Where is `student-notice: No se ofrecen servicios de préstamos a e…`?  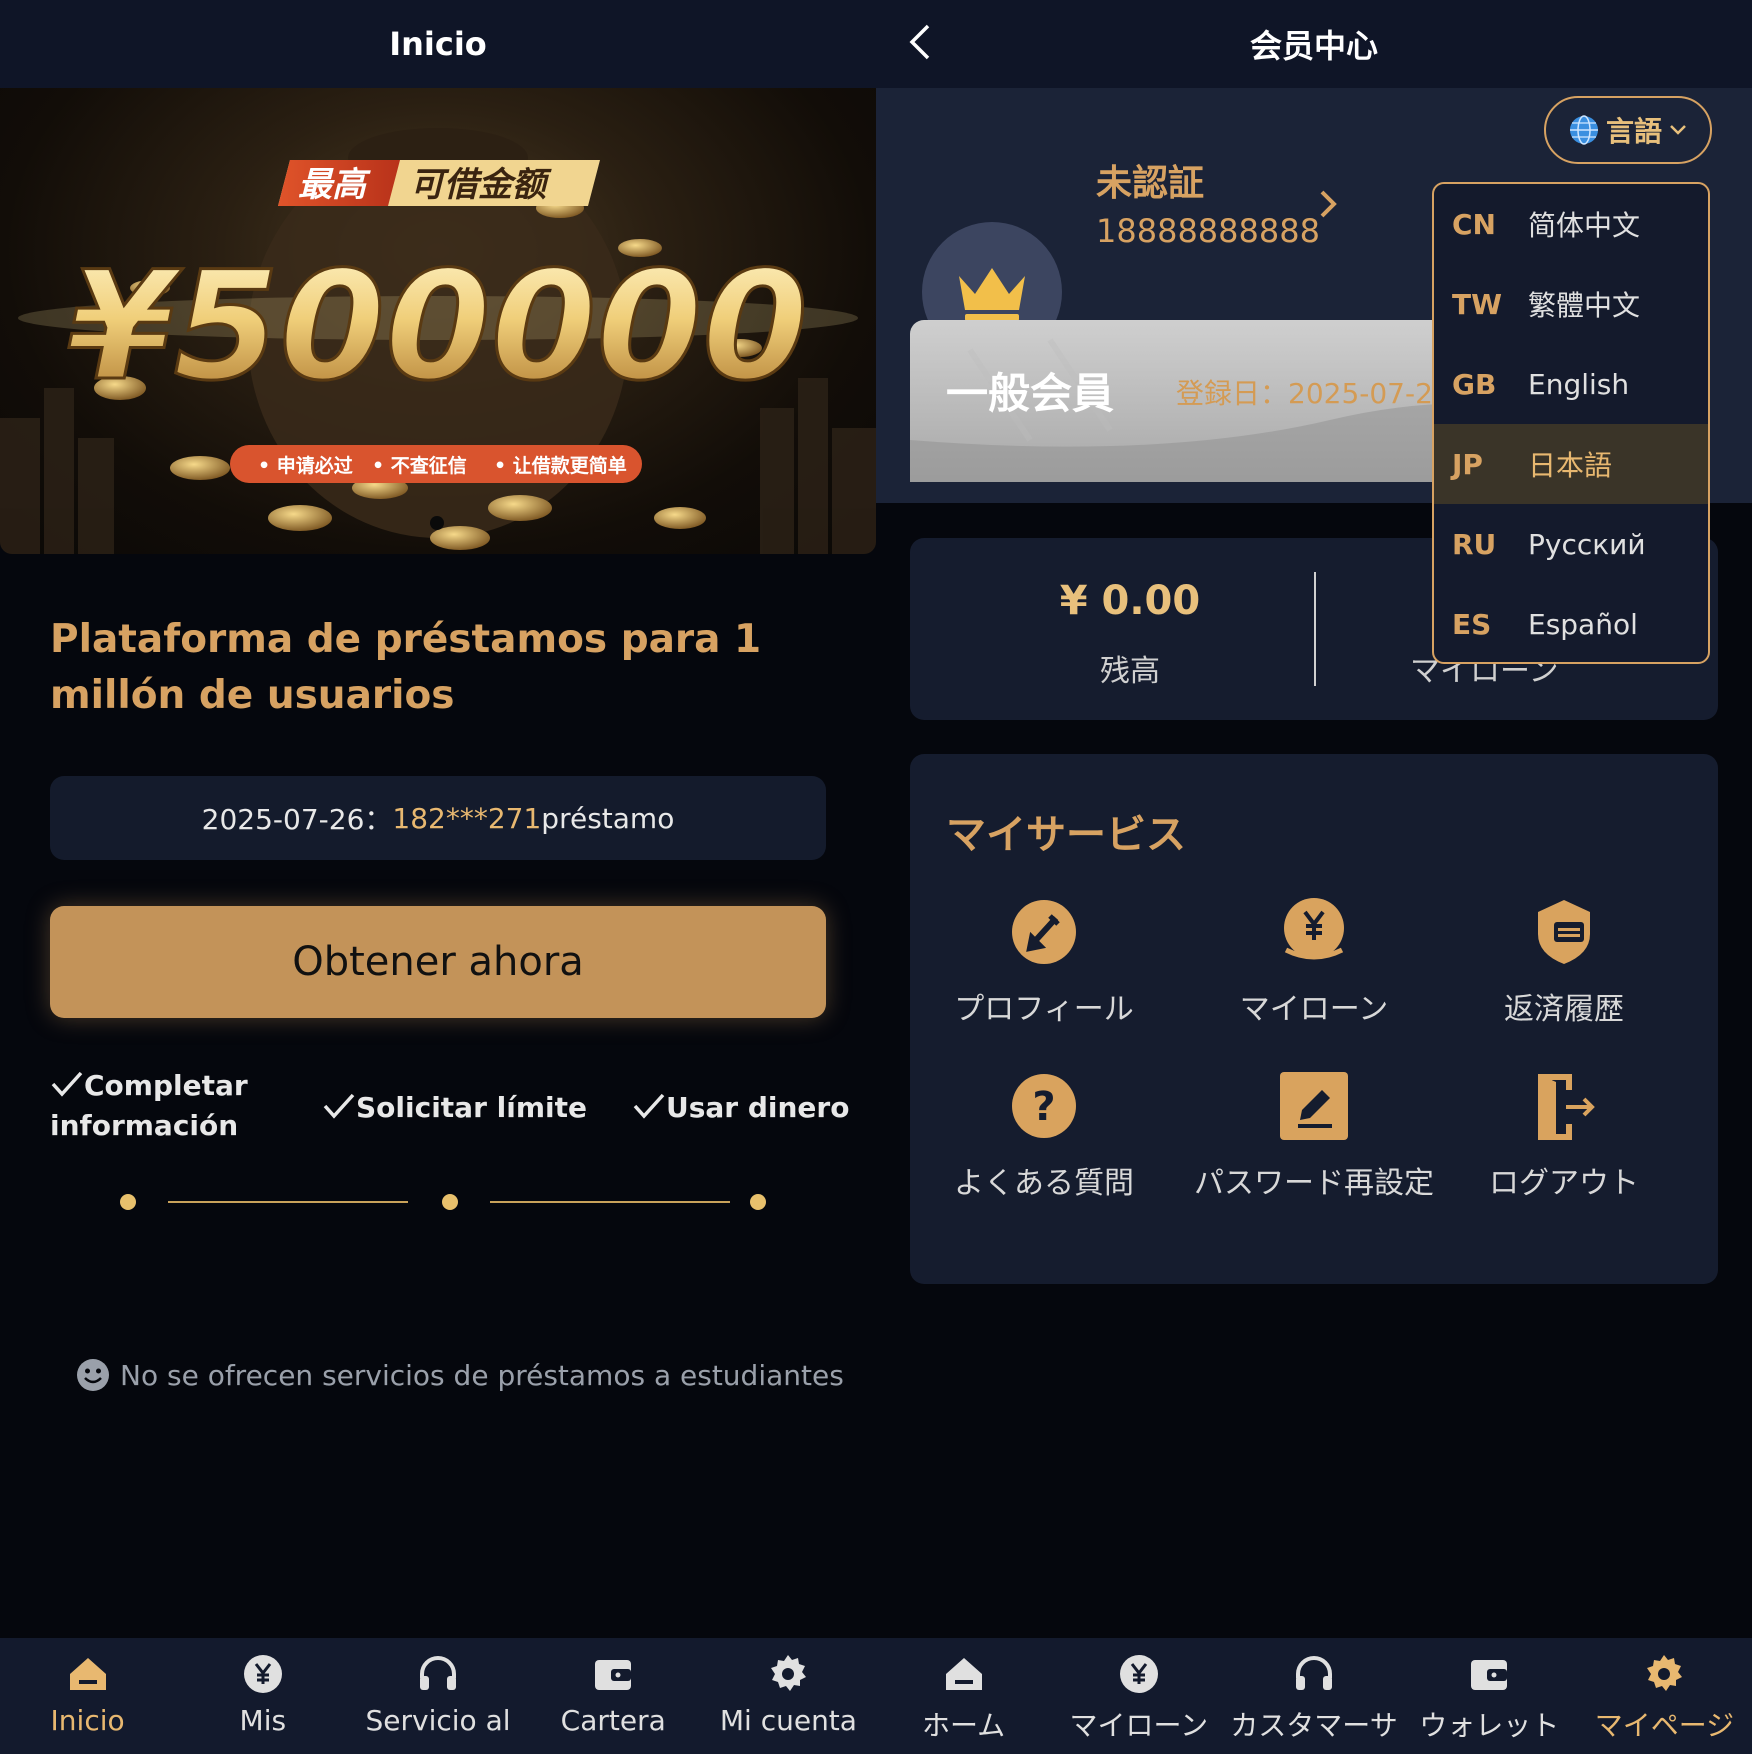 student-notice: No se ofrecen servicios de préstamos a e… is located at coordinates (460, 1375).